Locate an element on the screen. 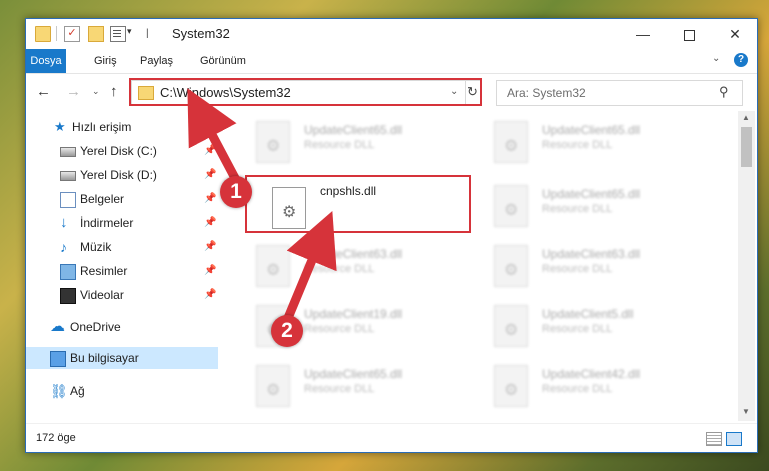  network-icon: ⛓ is located at coordinates (59, 391).